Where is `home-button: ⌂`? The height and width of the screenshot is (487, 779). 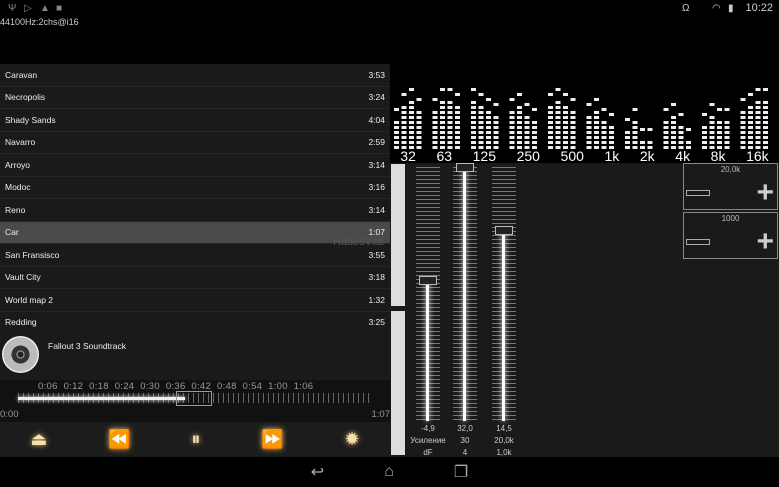
home-button: ⌂ is located at coordinates (389, 472).